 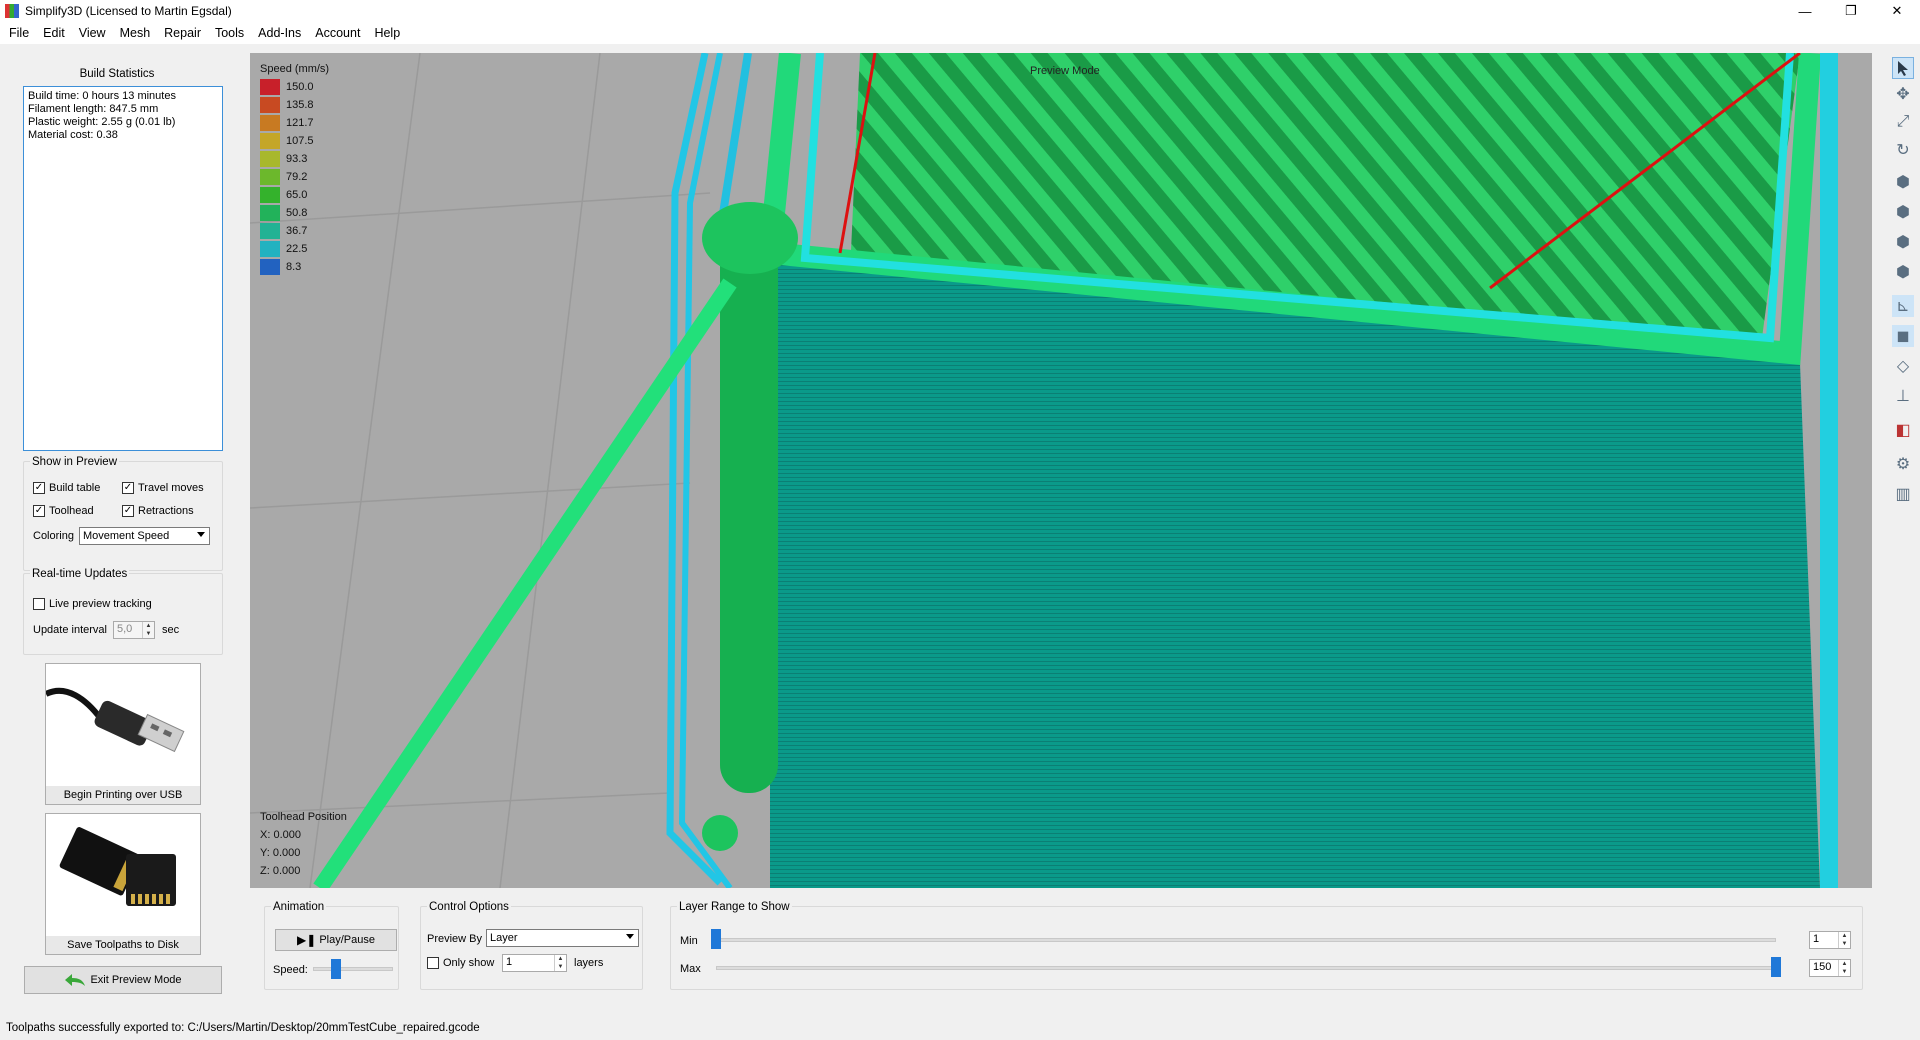 What do you see at coordinates (280, 871) in the screenshot?
I see `toolhead-z: Z: 0.000` at bounding box center [280, 871].